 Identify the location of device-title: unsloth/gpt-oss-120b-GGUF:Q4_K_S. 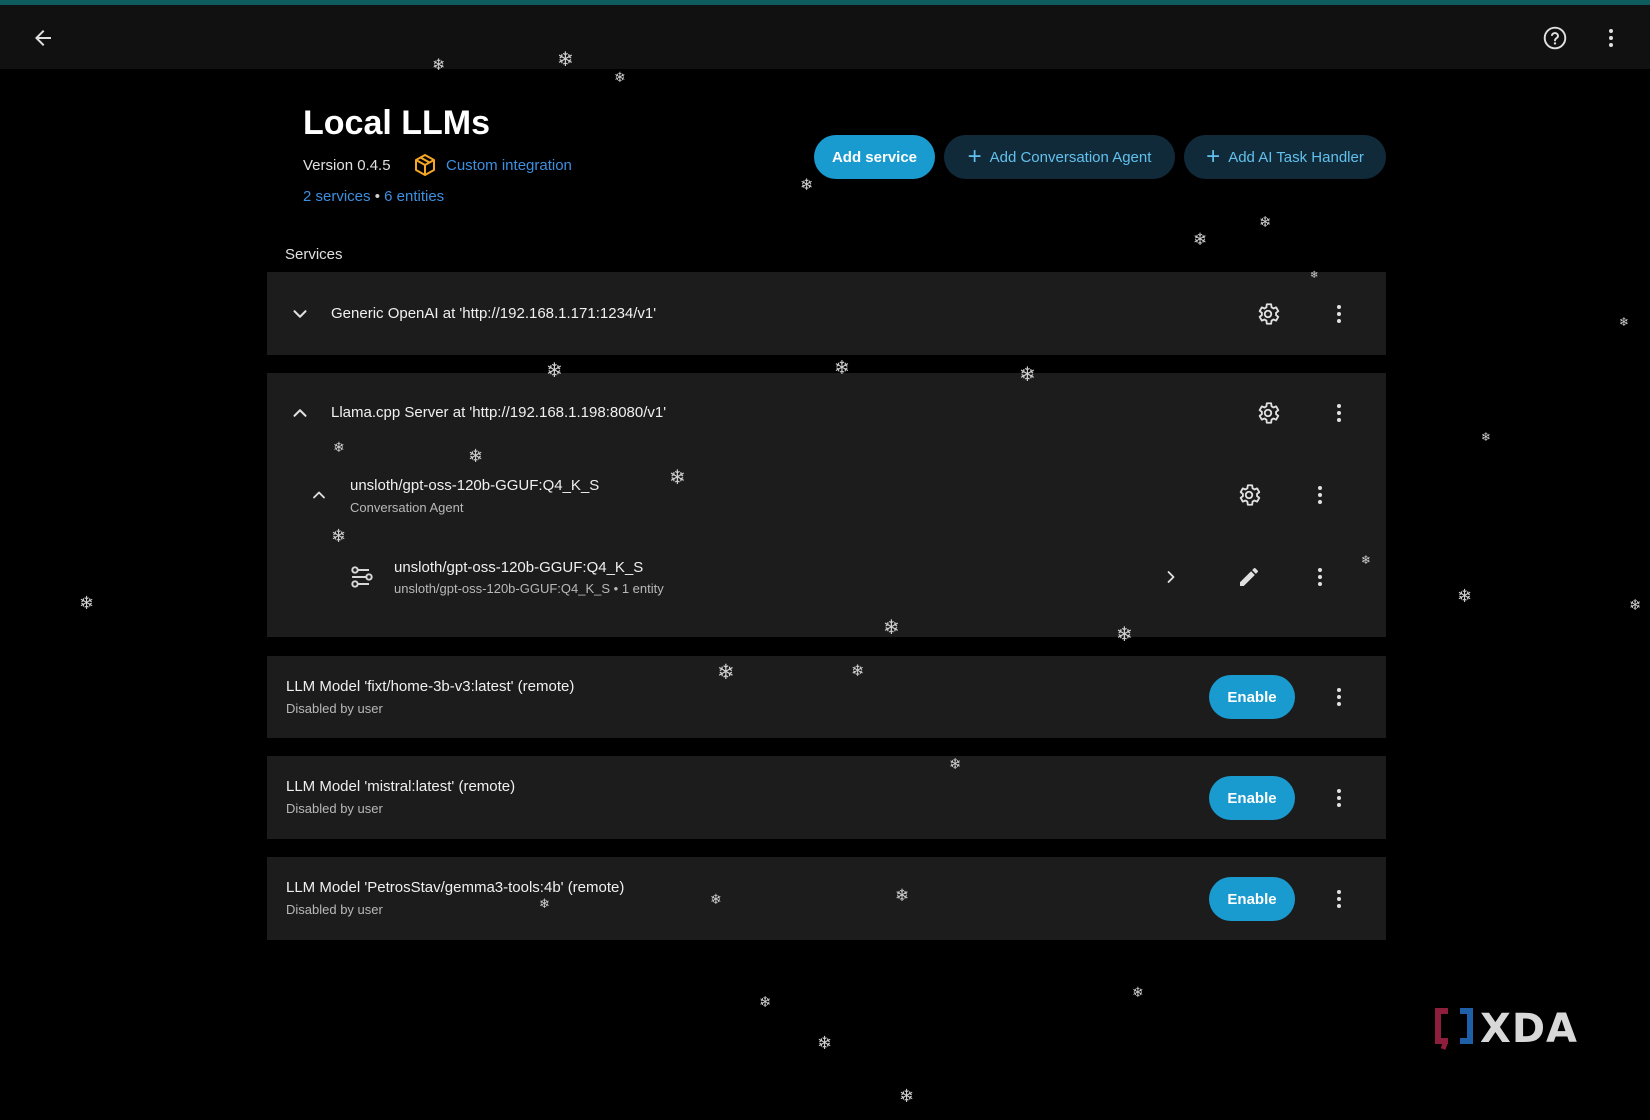
(519, 567).